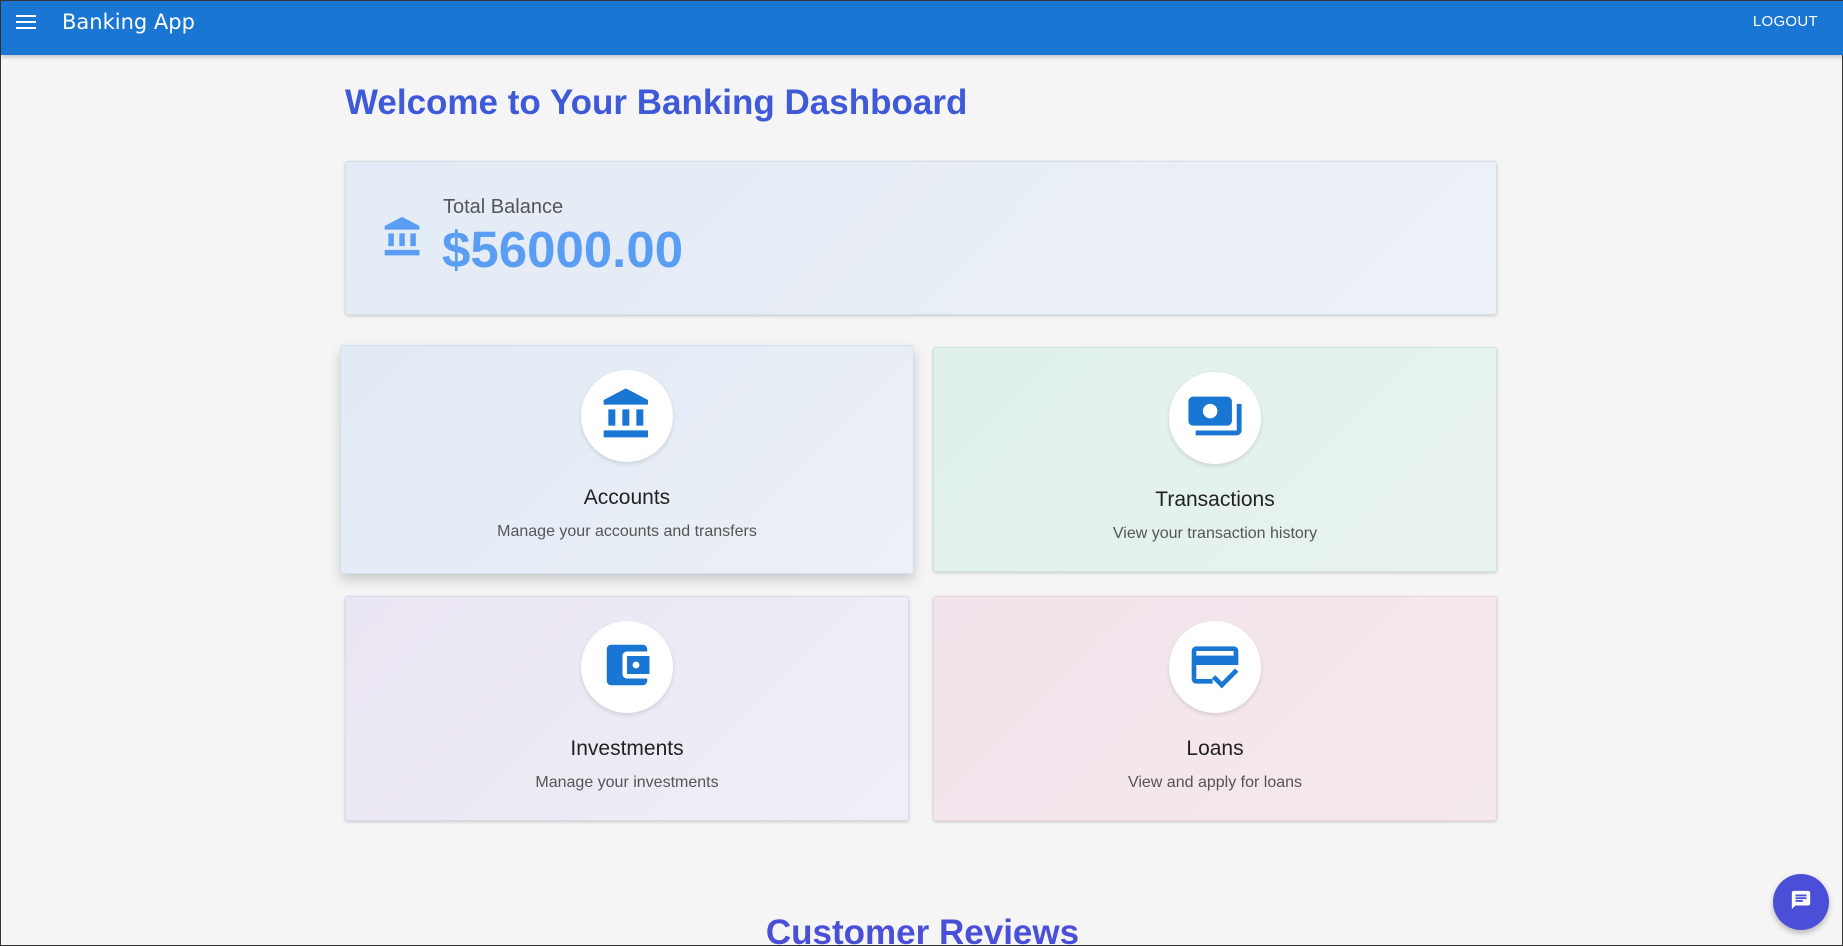 This screenshot has height=946, width=1843. I want to click on loans-icon-circle, so click(1215, 667).